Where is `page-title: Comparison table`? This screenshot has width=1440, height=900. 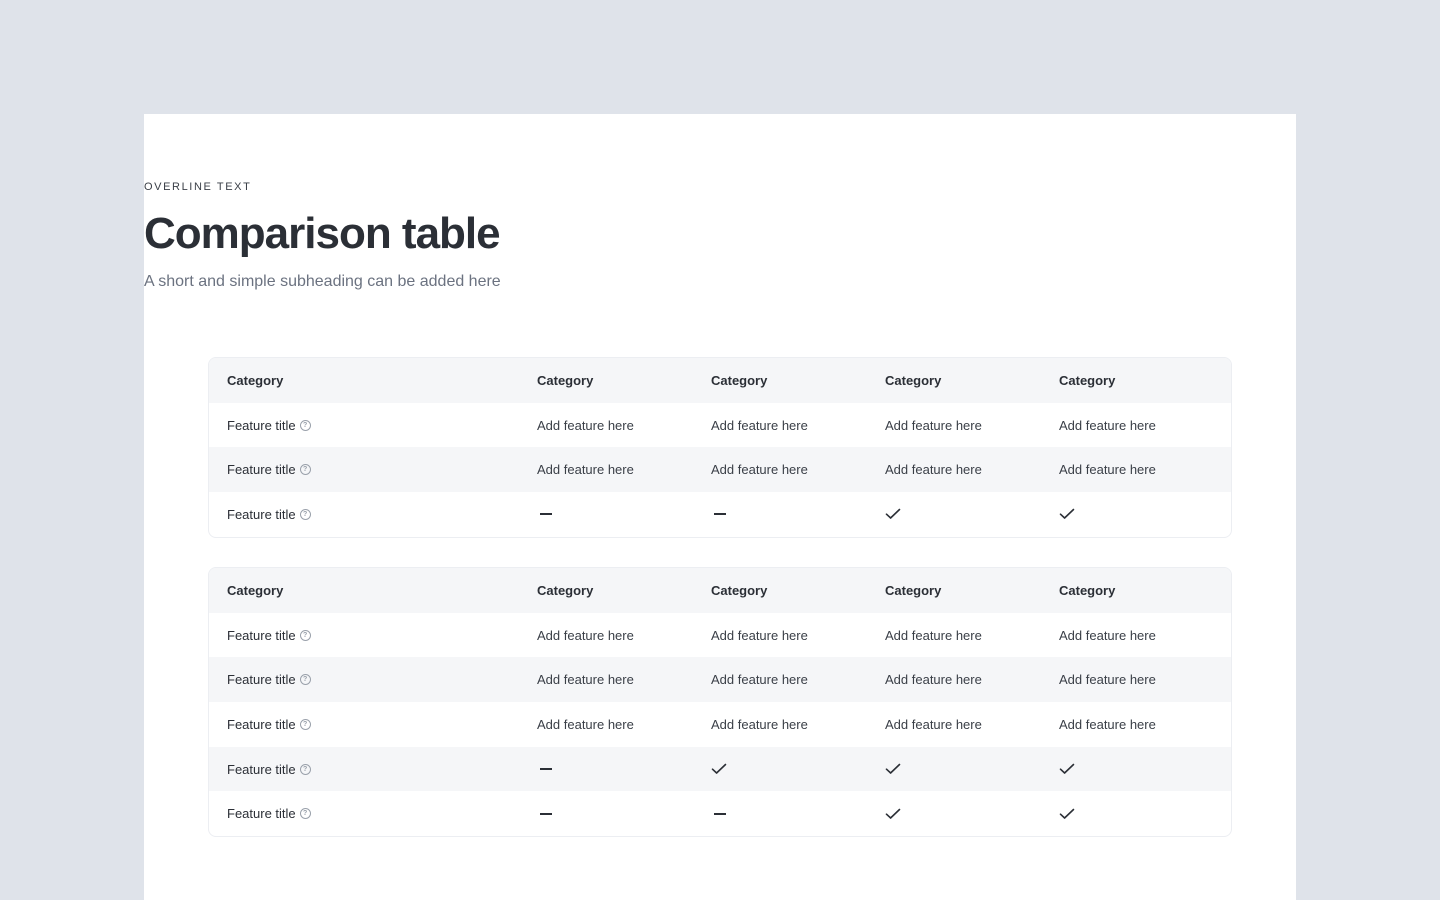 page-title: Comparison table is located at coordinates (322, 233).